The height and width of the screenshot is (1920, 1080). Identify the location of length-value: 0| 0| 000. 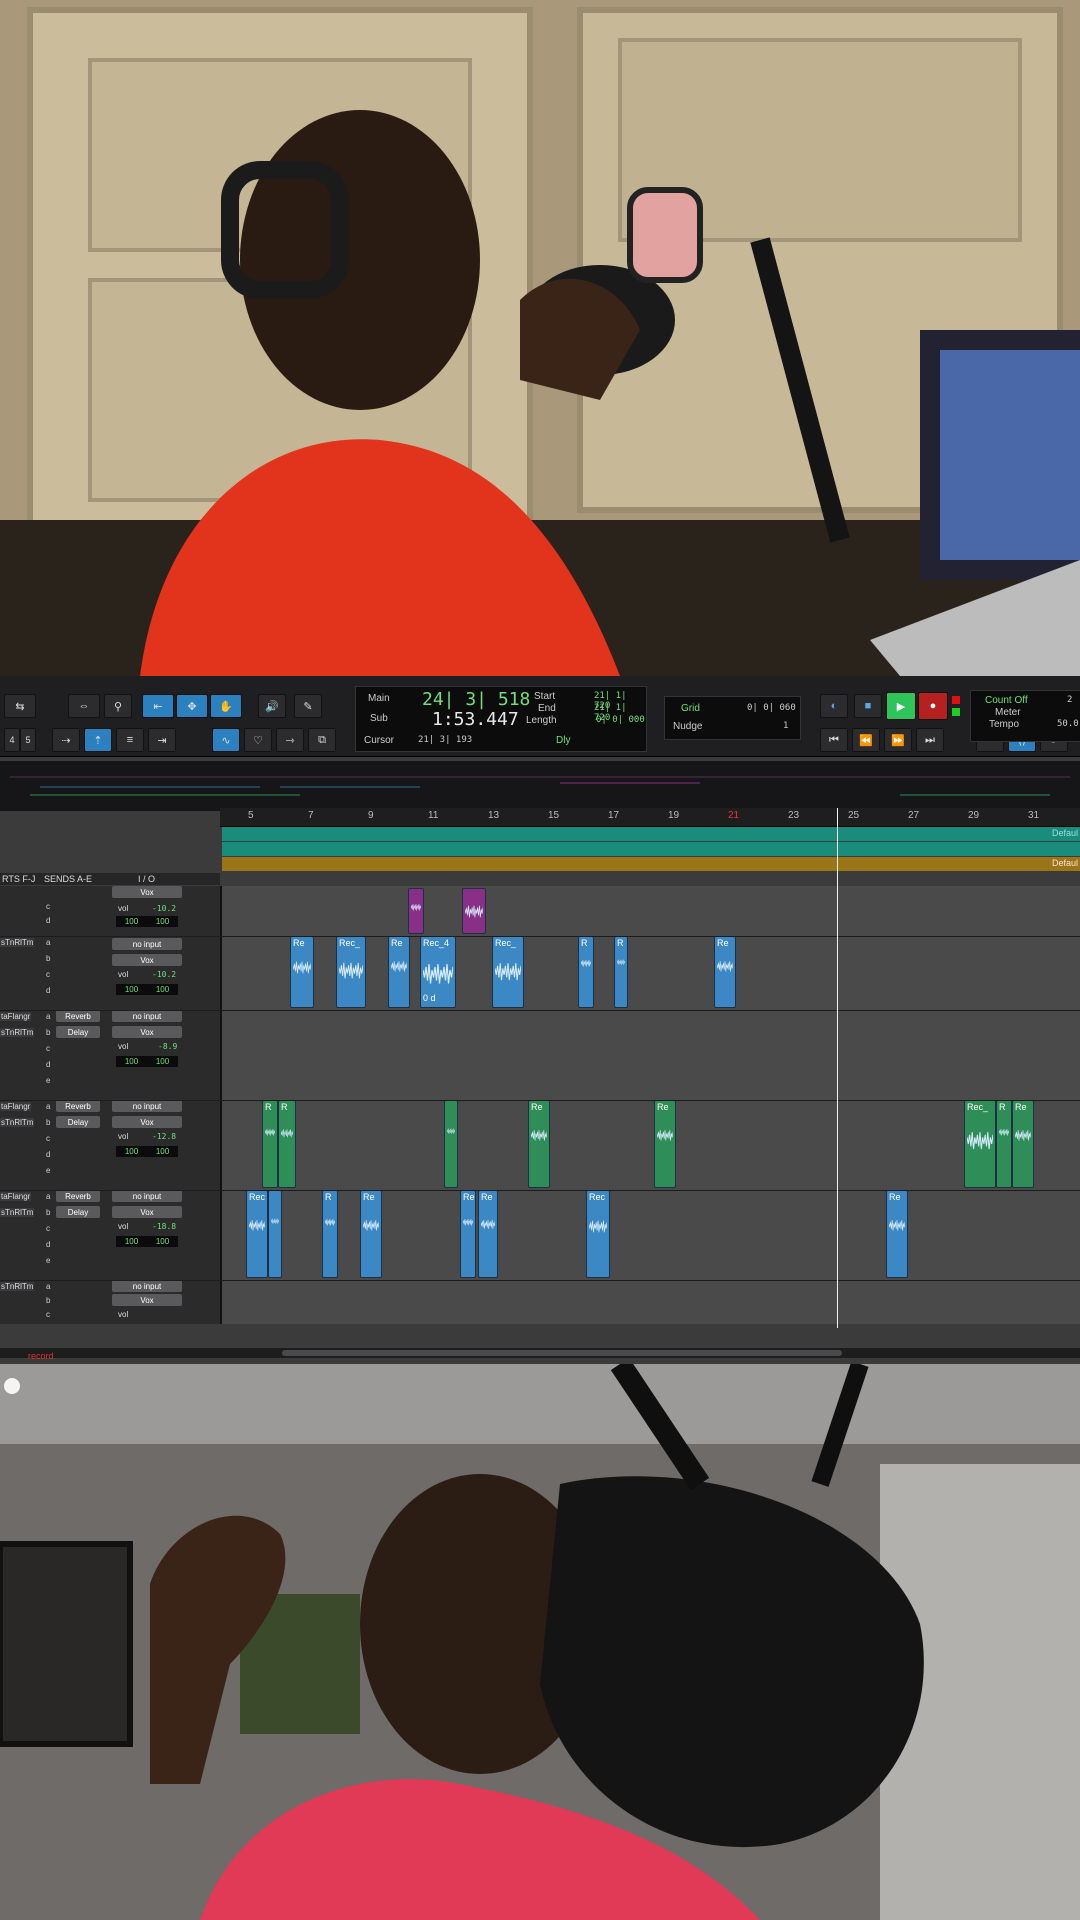
(620, 720).